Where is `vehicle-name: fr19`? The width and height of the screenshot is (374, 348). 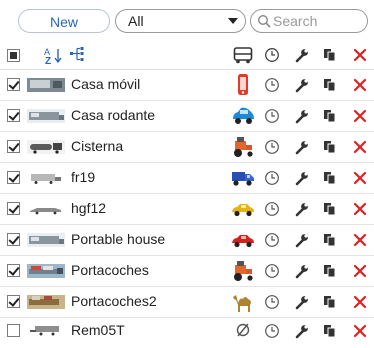 vehicle-name: fr19 is located at coordinates (83, 177).